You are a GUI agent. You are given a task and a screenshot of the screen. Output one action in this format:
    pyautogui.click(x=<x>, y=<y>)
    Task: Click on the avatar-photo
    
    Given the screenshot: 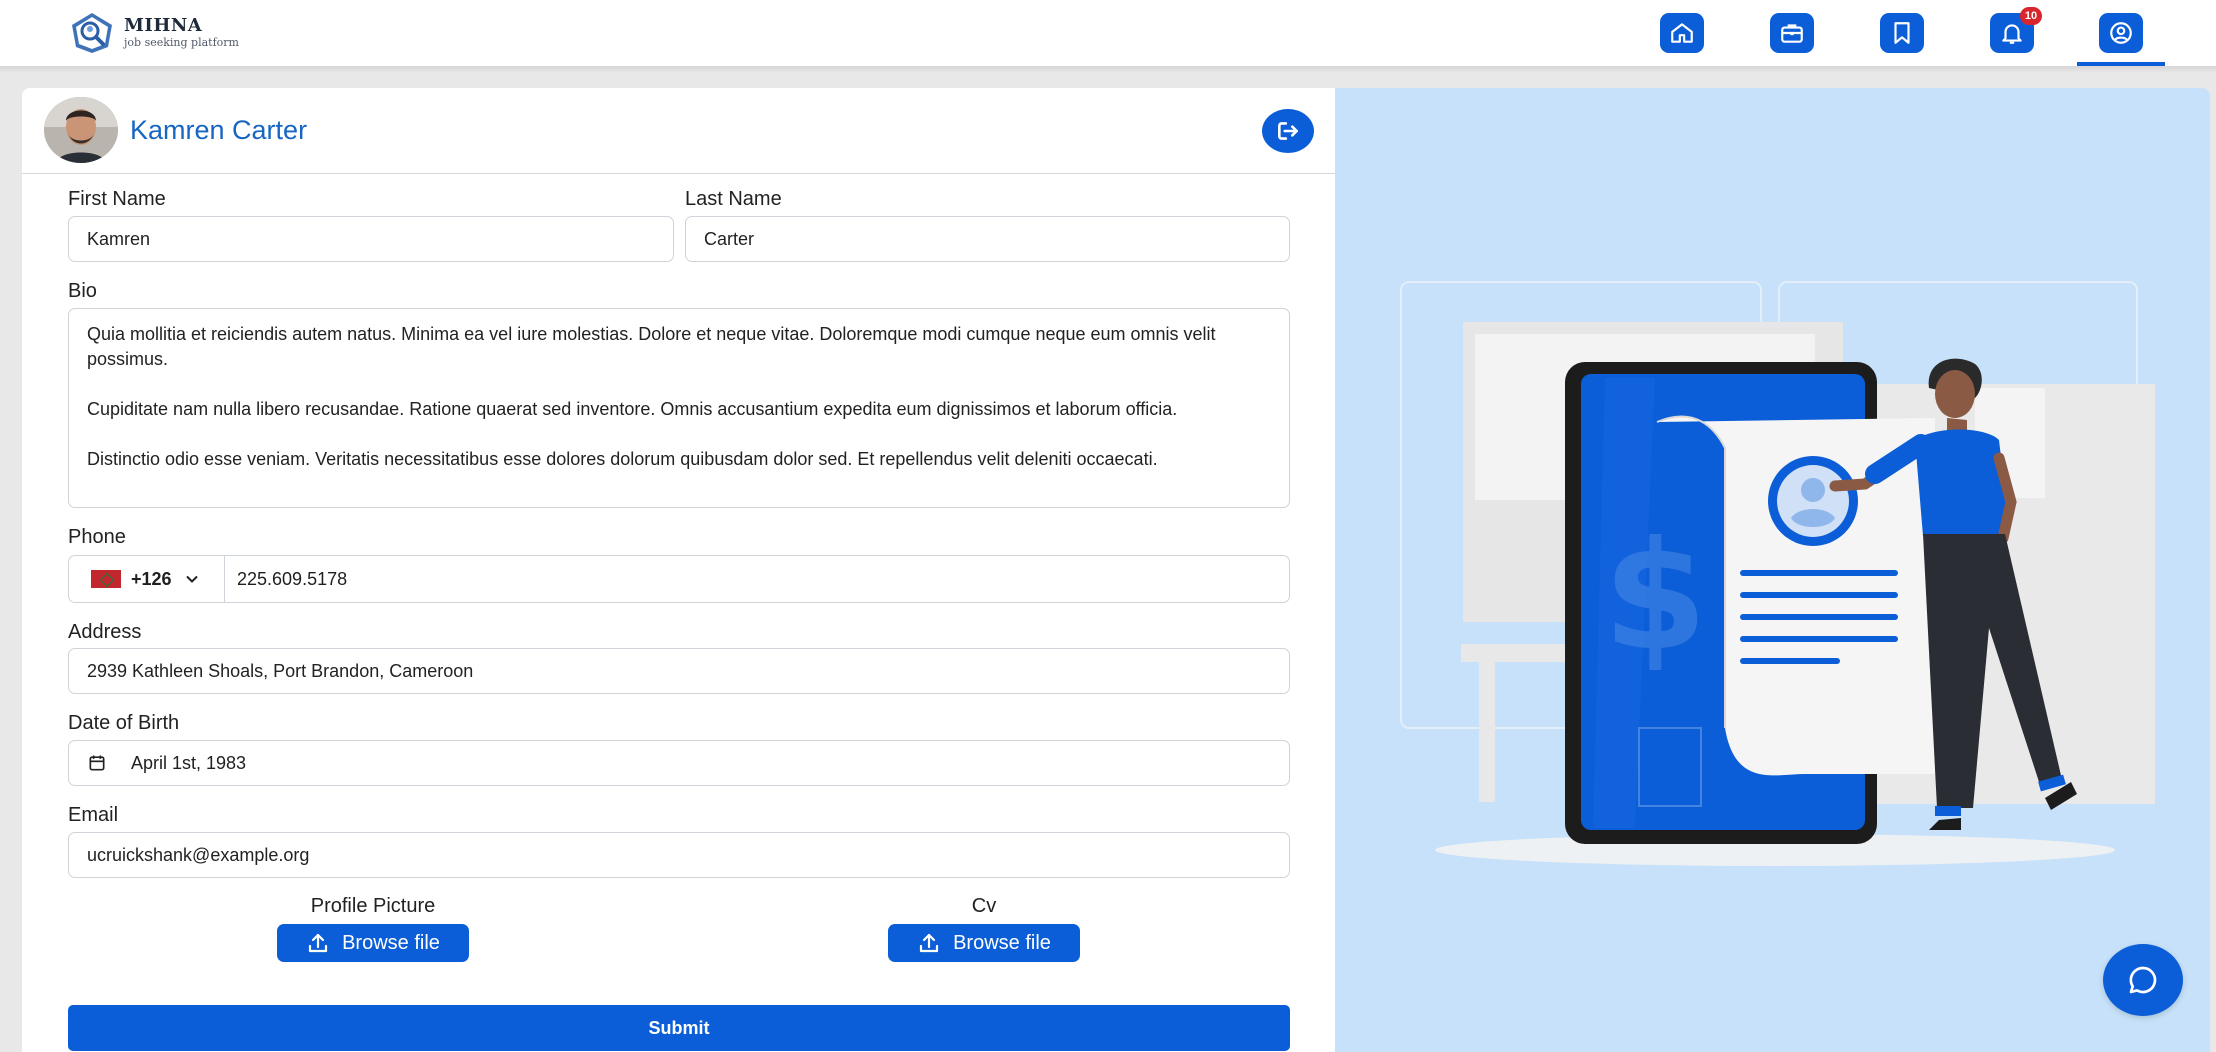 What is the action you would take?
    pyautogui.click(x=81, y=130)
    